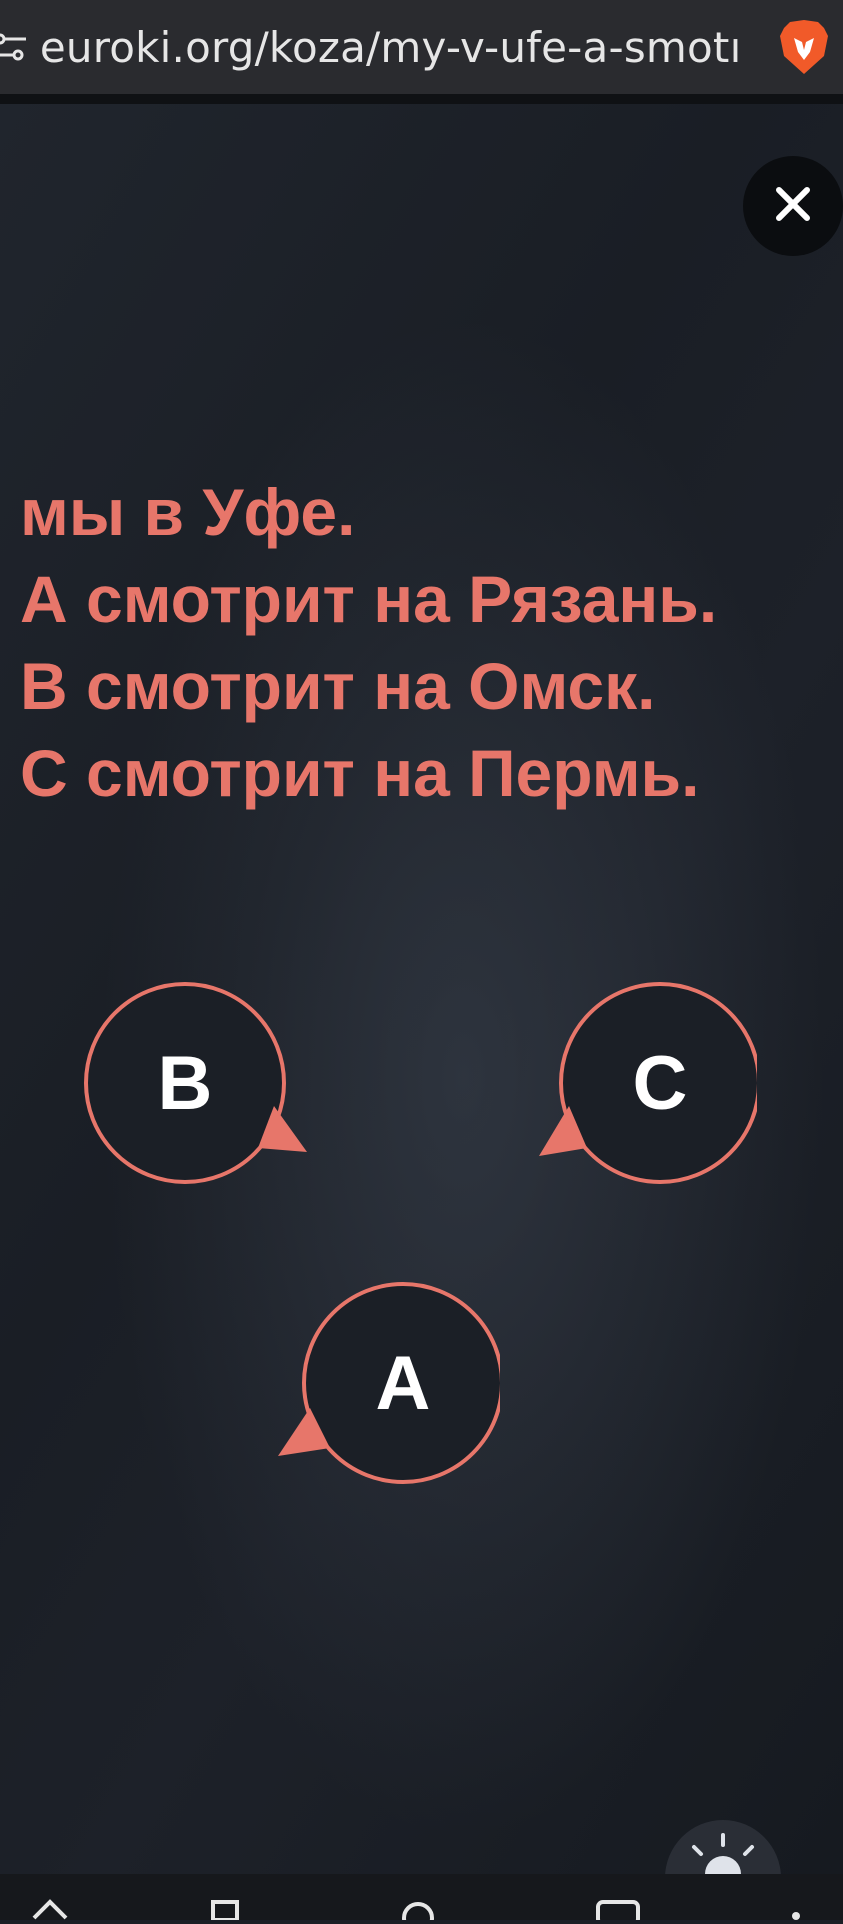 The height and width of the screenshot is (1924, 843). What do you see at coordinates (723, 1846) in the screenshot?
I see `hint-button` at bounding box center [723, 1846].